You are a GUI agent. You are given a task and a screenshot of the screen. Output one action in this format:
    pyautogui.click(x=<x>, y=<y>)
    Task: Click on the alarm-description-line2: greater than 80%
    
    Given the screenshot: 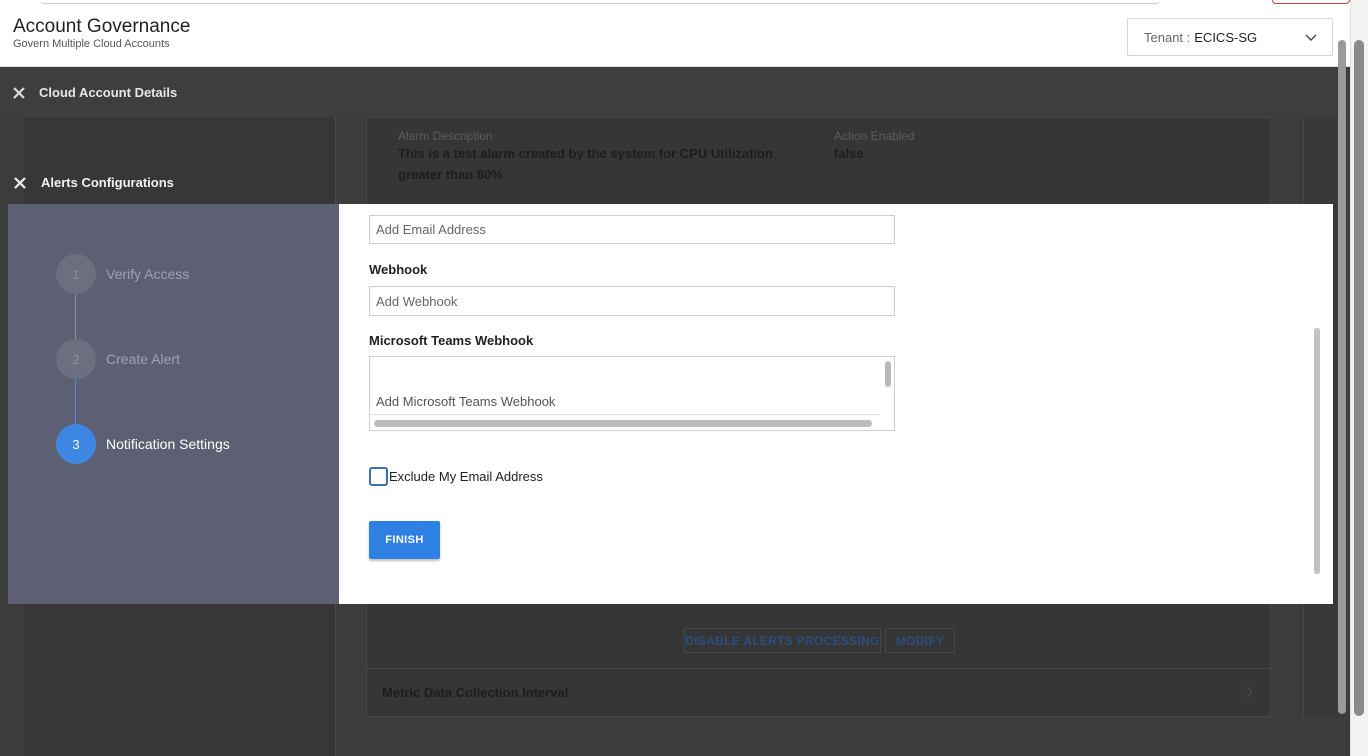 What is the action you would take?
    pyautogui.click(x=450, y=174)
    